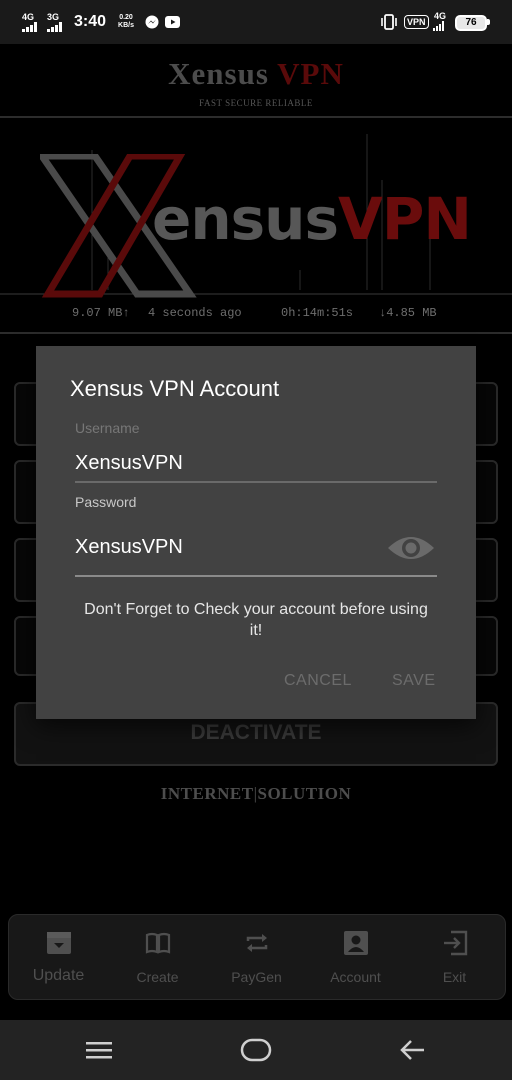  I want to click on graph-logo-part2: VPN, so click(404, 219).